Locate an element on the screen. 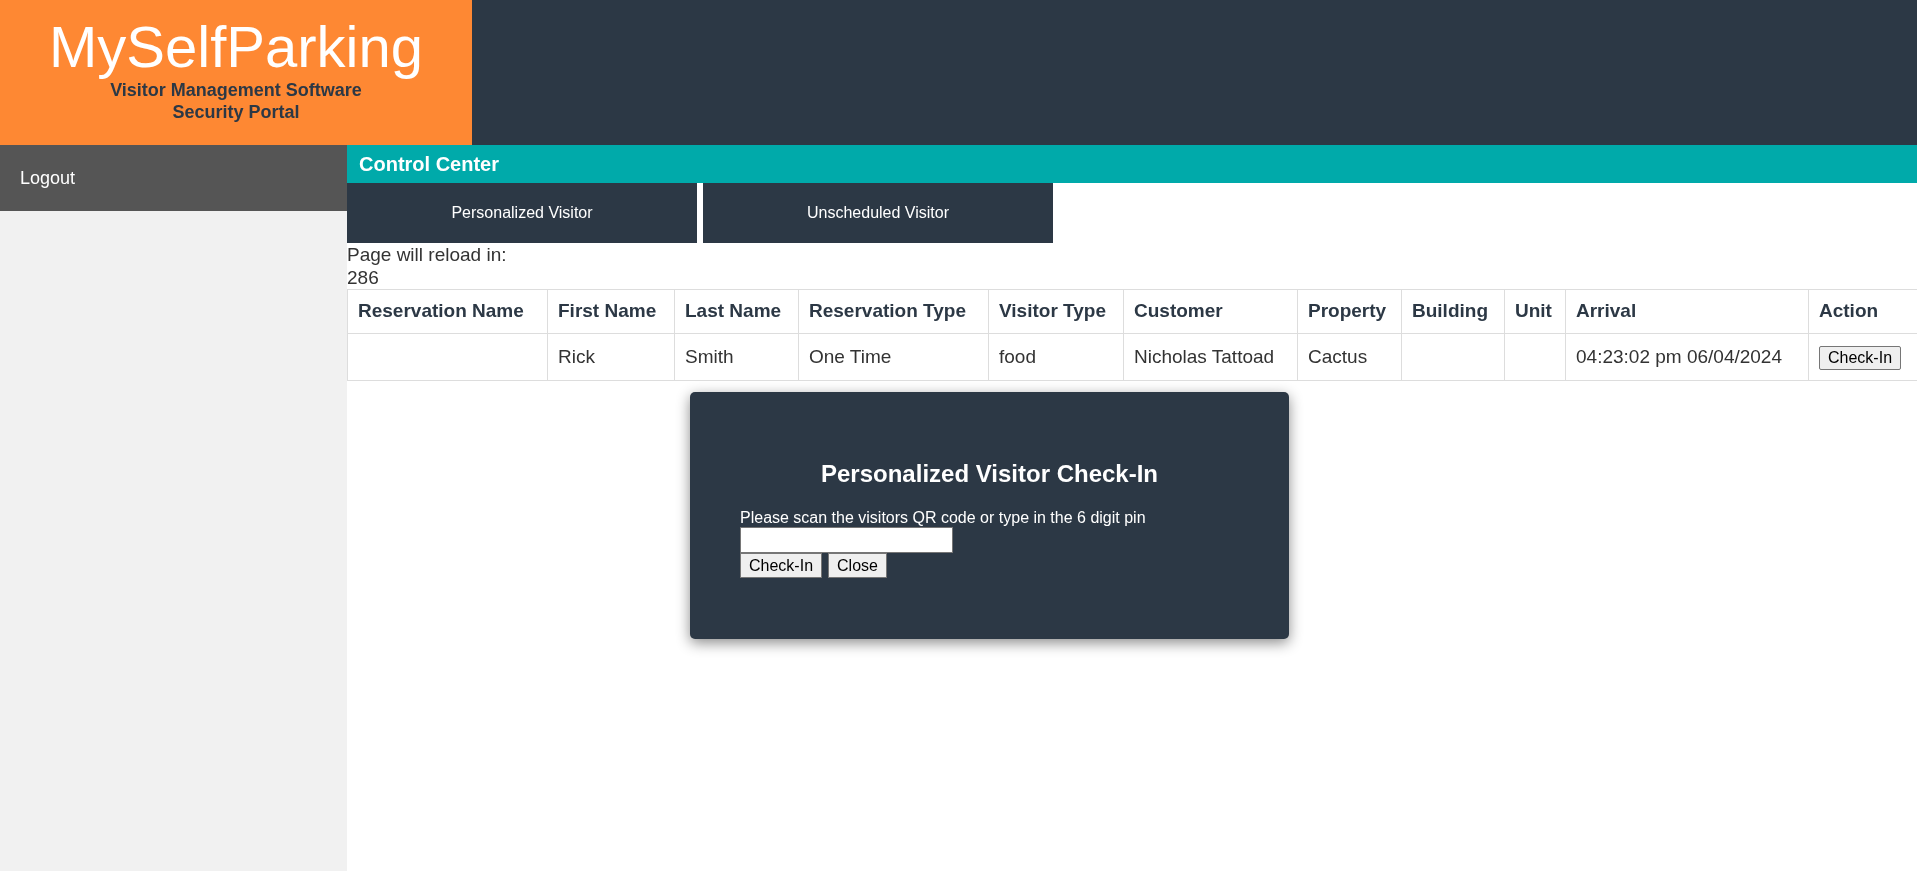 The image size is (1917, 871). table-cell: Smith is located at coordinates (736, 357).